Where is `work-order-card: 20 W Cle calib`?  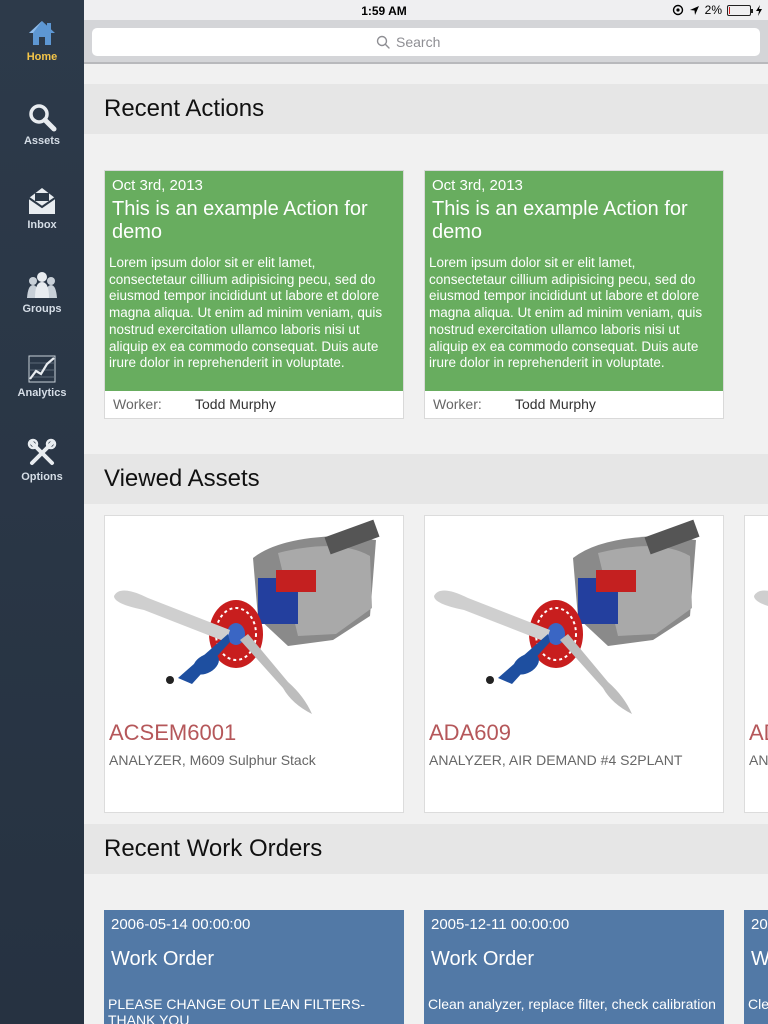
work-order-card: 20 W Cle calib is located at coordinates (756, 967).